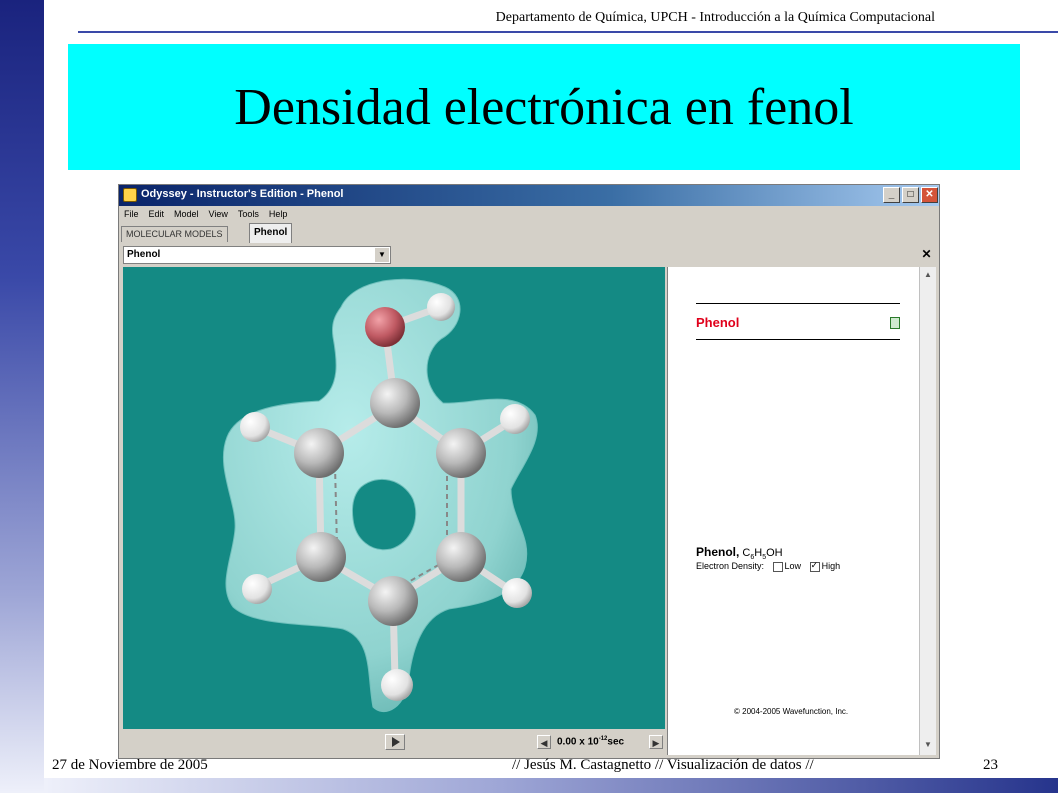 The height and width of the screenshot is (793, 1058). What do you see at coordinates (544, 742) in the screenshot?
I see `step-back-button: ◀` at bounding box center [544, 742].